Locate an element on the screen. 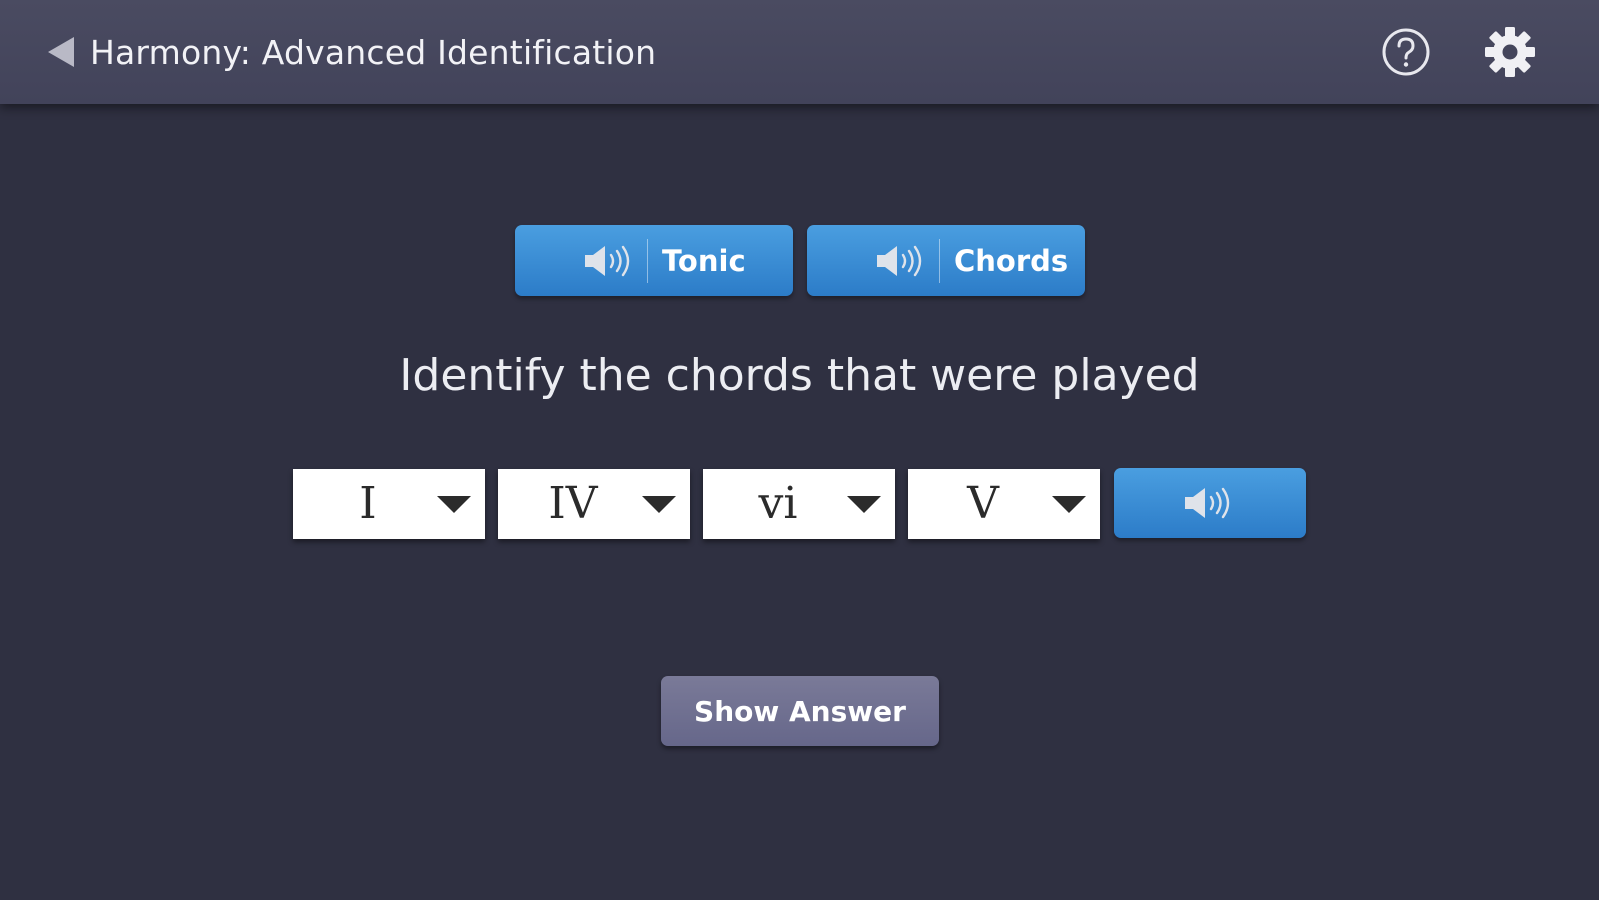  chords-label: Chords is located at coordinates (1011, 260).